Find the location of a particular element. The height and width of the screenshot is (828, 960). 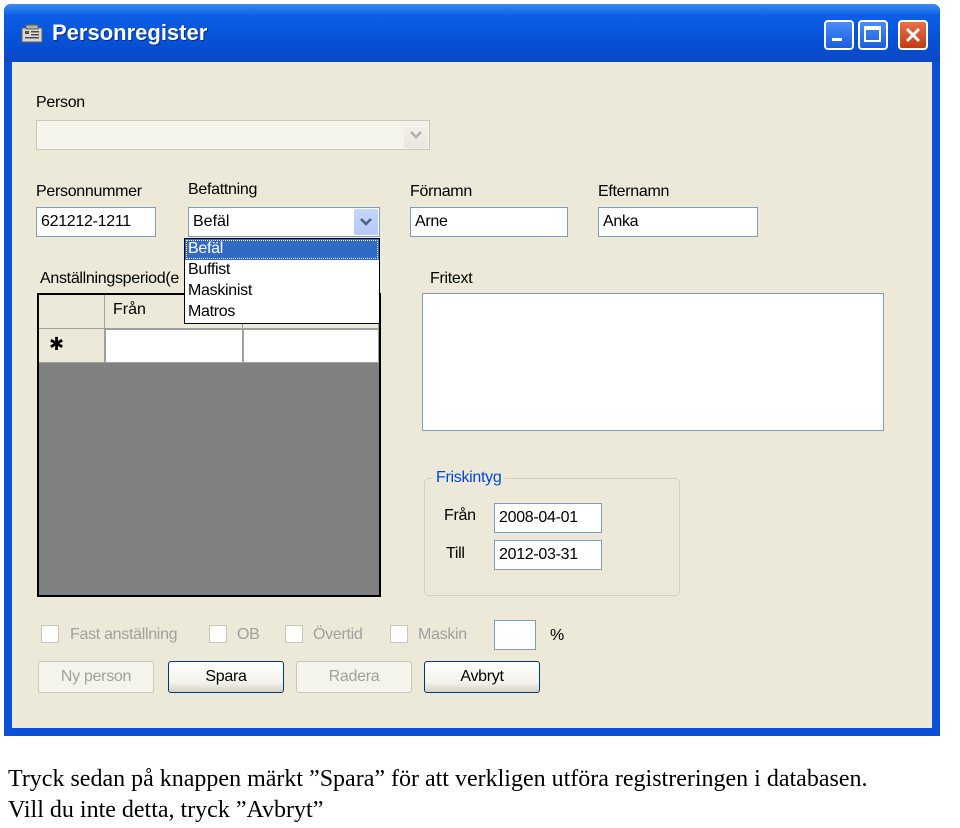

maskin-checkbox is located at coordinates (399, 634).